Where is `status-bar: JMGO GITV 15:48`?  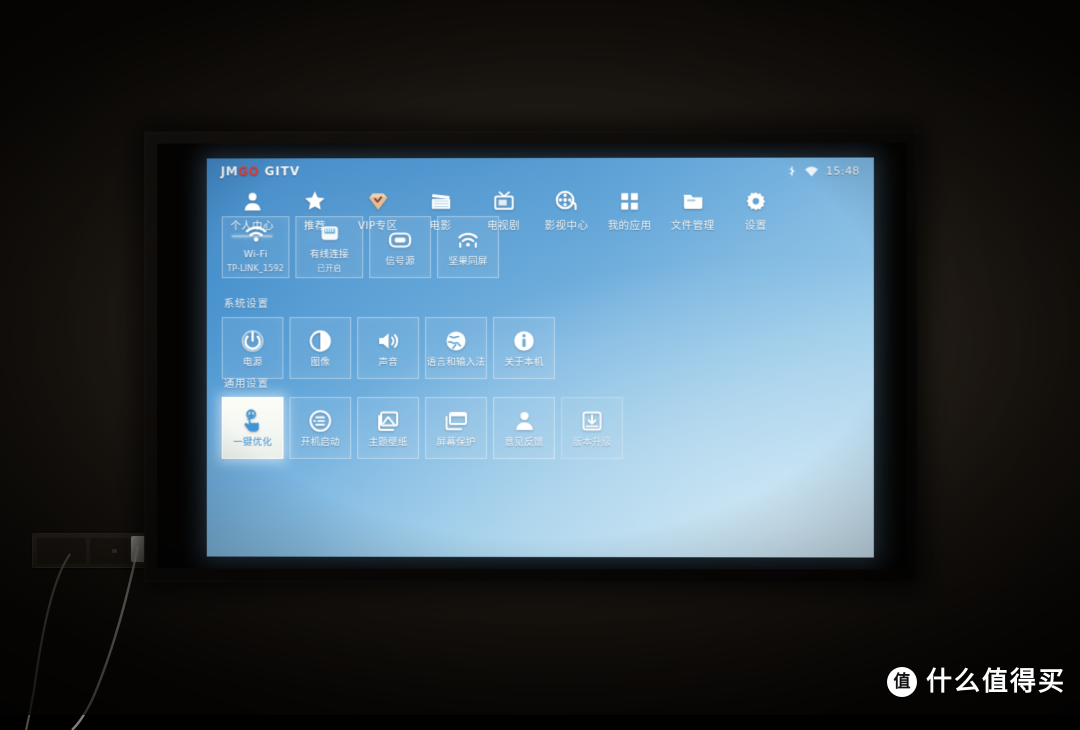 status-bar: JMGO GITV 15:48 is located at coordinates (540, 170).